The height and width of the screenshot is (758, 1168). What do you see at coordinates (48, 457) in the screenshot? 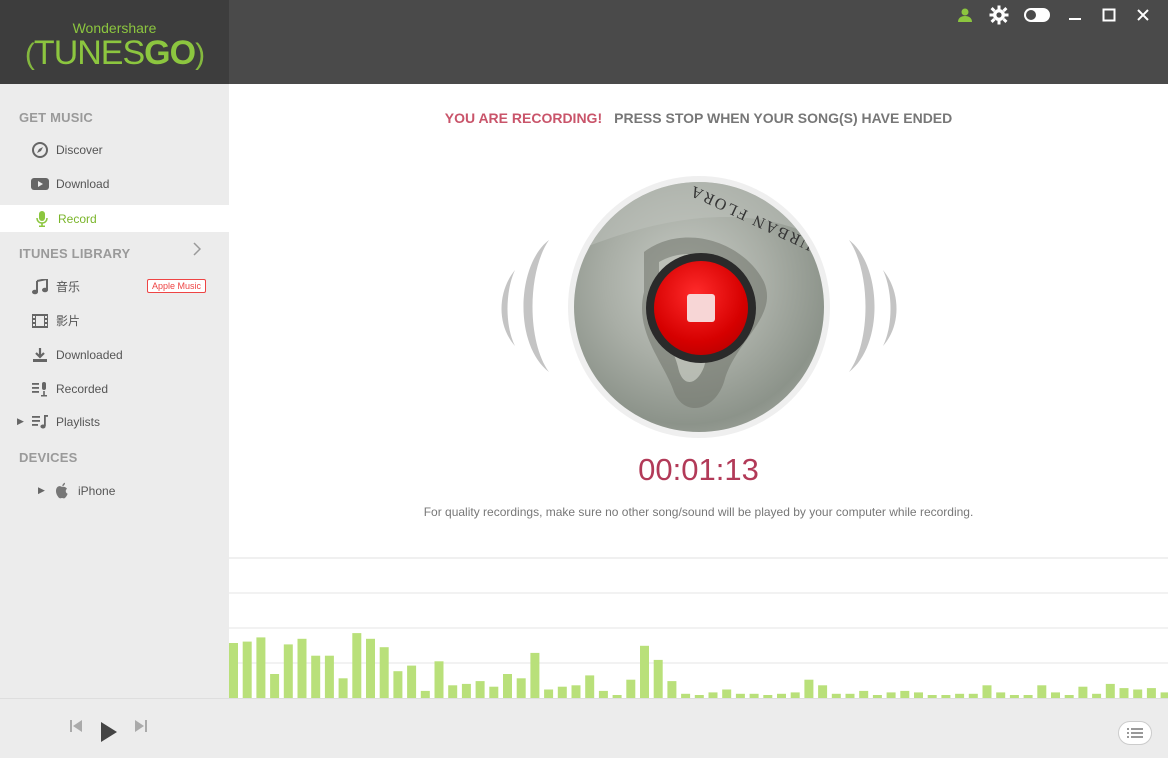
I see `section-devices: DEVICES` at bounding box center [48, 457].